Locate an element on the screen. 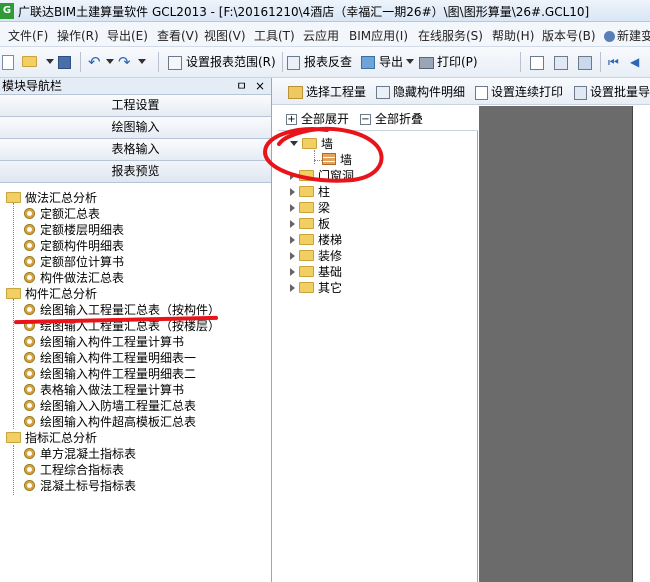  menu-version: 版本号(B) is located at coordinates (569, 35).